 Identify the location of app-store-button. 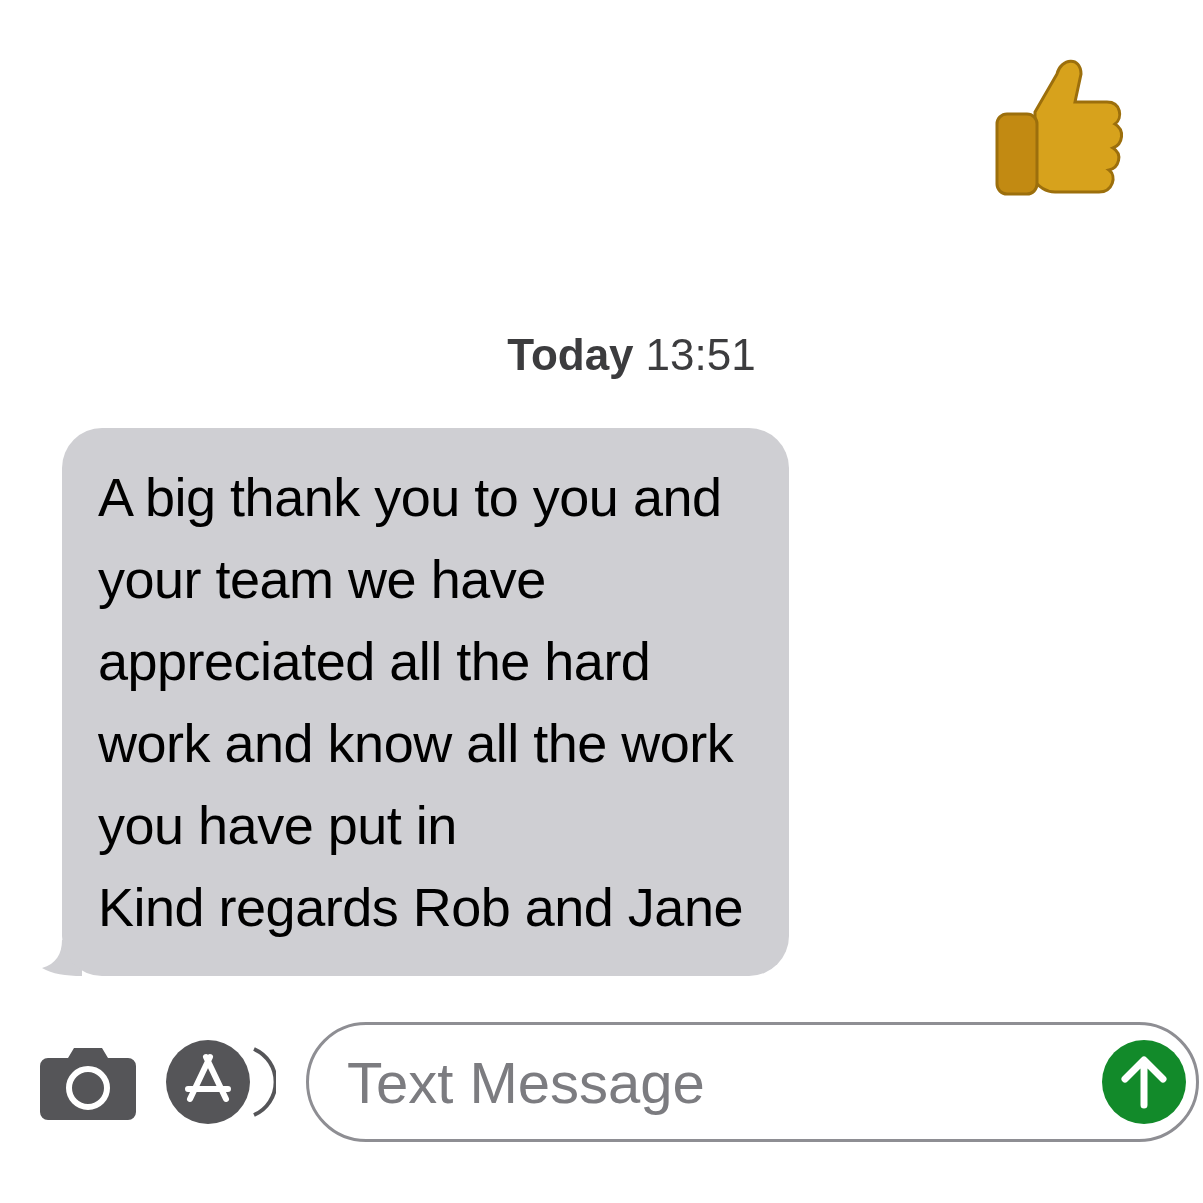
(221, 1082).